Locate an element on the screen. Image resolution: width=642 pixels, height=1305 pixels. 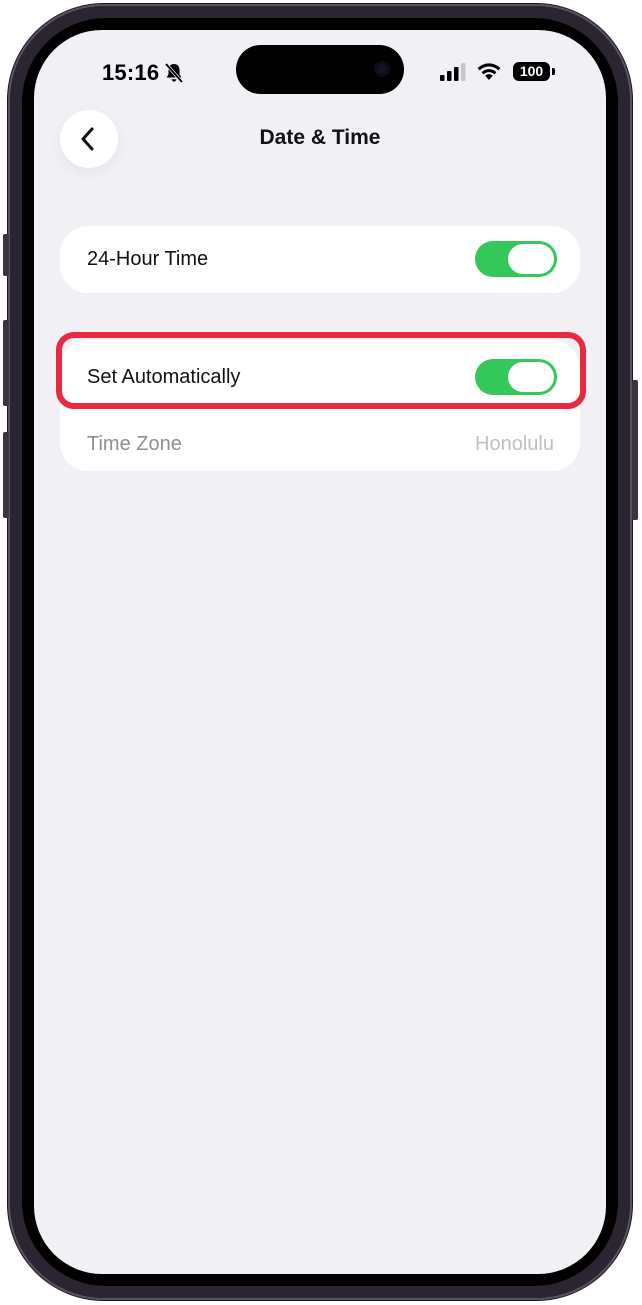
time-zone-value: Honolulu is located at coordinates (514, 444).